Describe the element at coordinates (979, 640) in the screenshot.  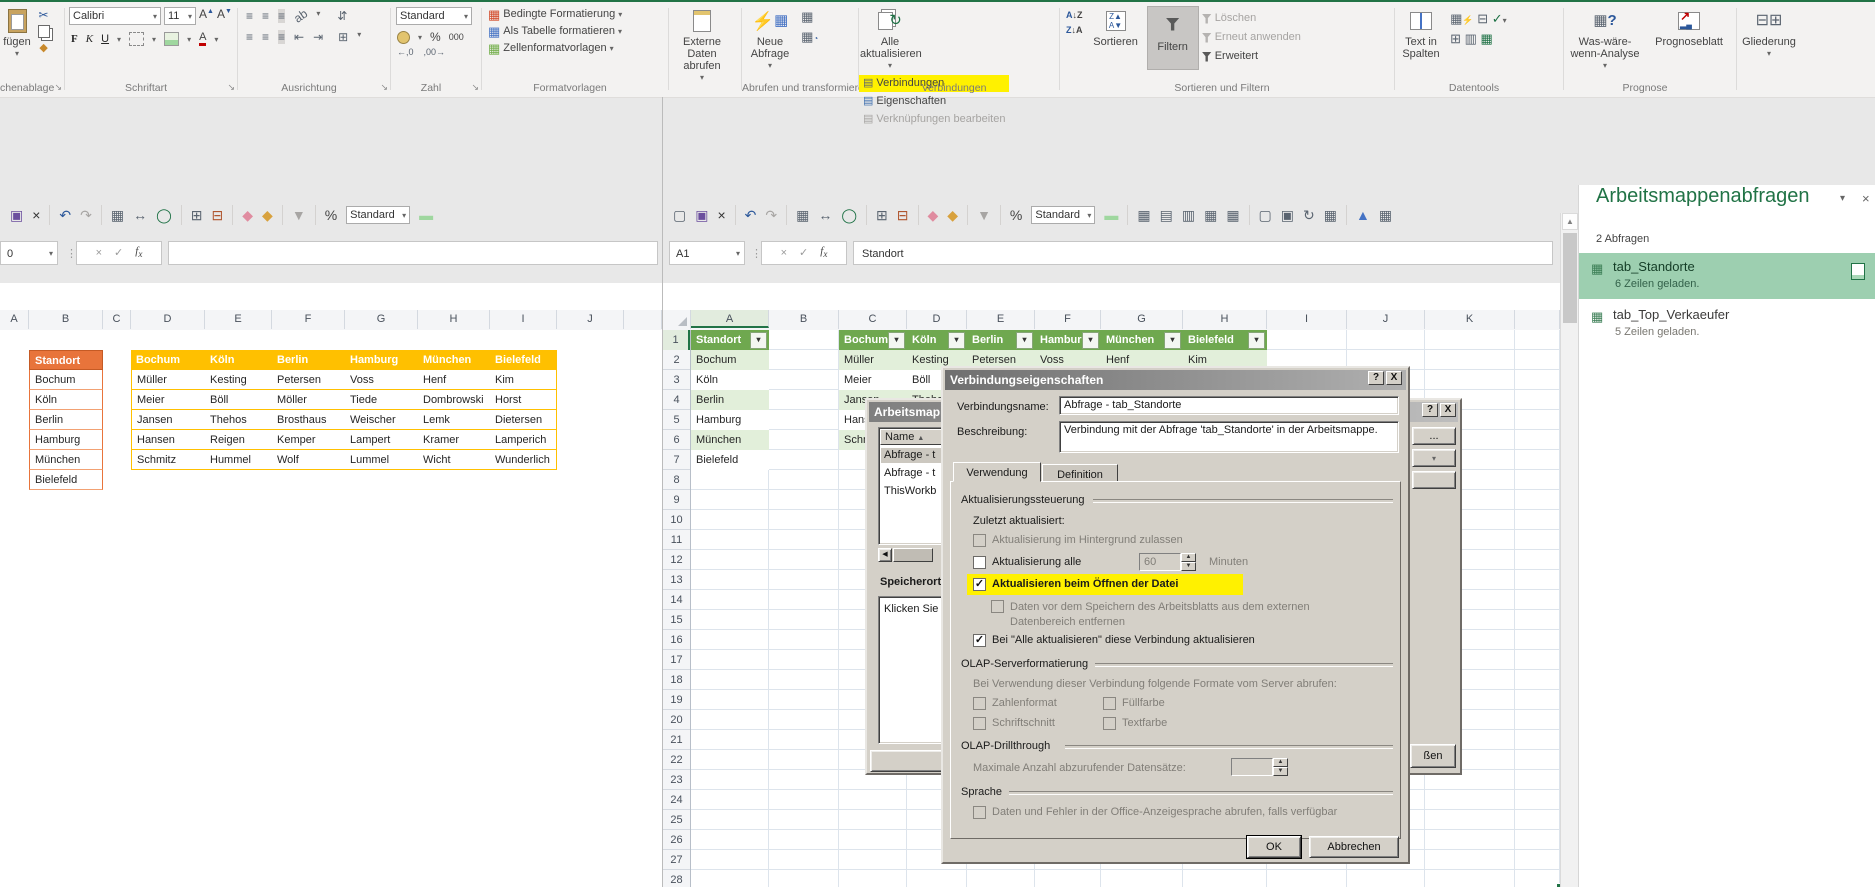
I see `refresh-with-all-checkbox: ✓` at that location.